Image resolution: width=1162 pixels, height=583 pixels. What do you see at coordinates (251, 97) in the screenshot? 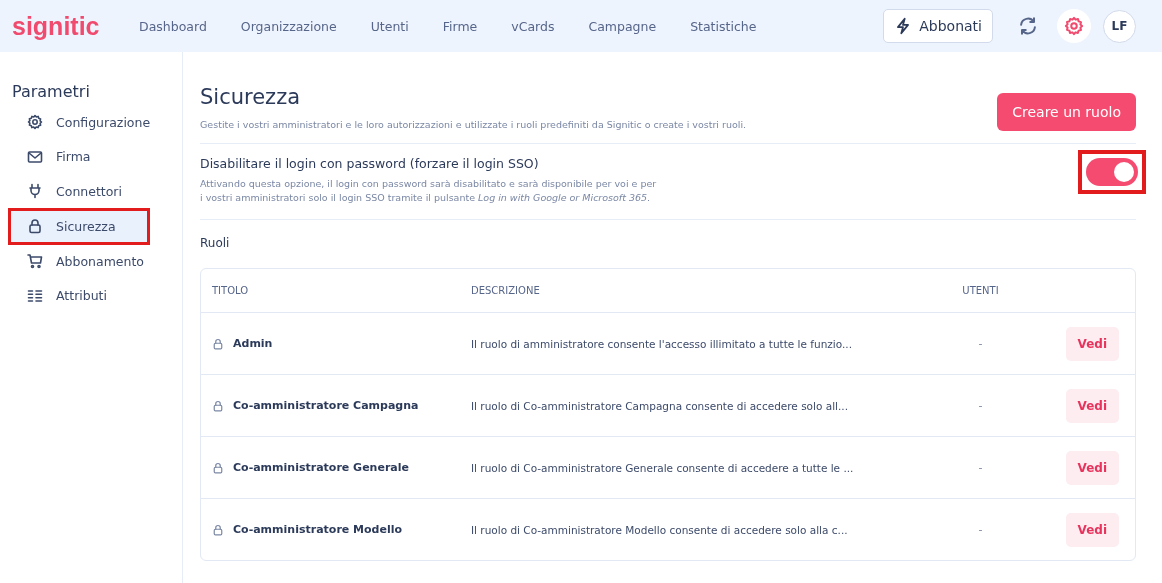
I see `page-title: Sicurezza` at bounding box center [251, 97].